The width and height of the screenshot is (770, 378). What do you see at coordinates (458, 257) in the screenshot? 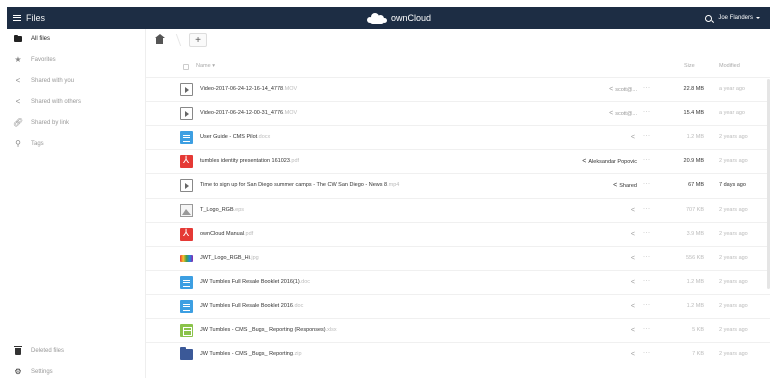
I see `table-row: JWT_Logo_RGB_Hi.jpg < ··· 556 KB 2 years ago` at bounding box center [458, 257].